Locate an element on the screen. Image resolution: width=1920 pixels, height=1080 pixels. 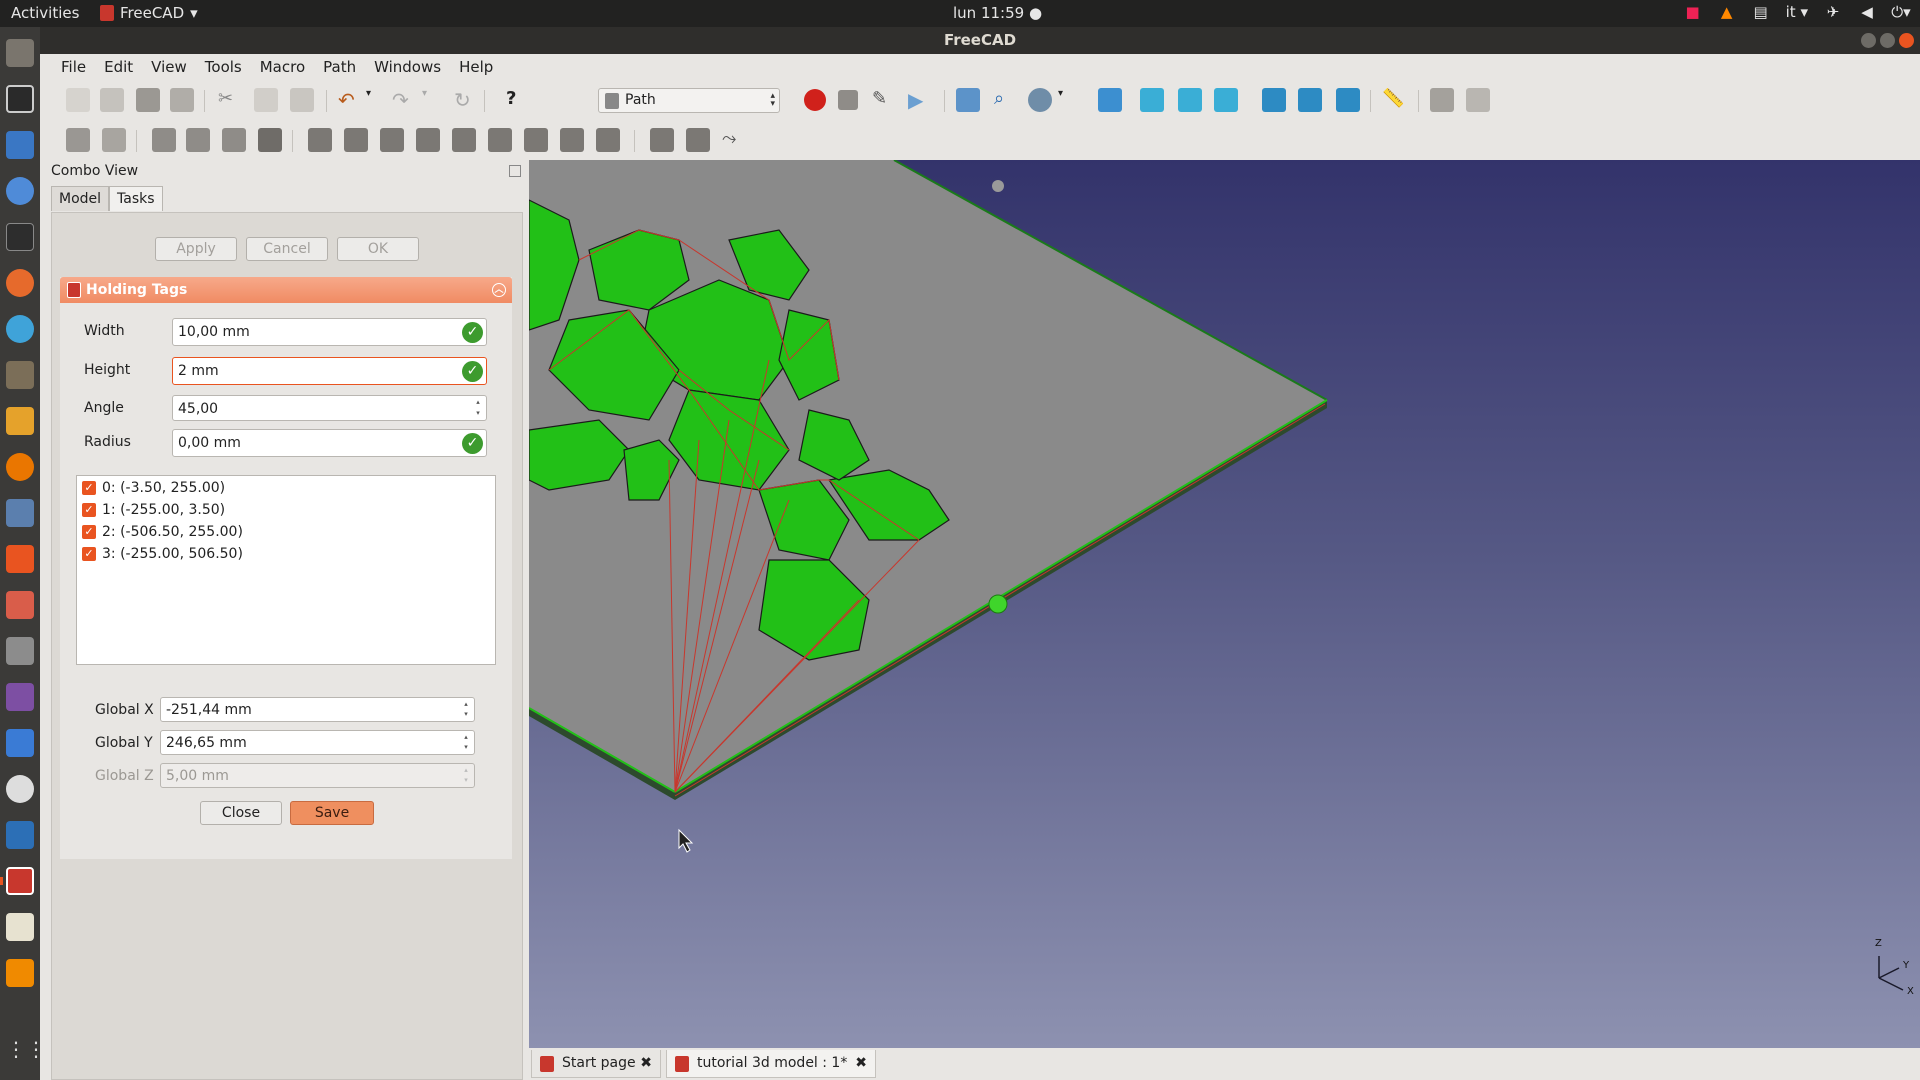
draw-icon is located at coordinates (20, 421).